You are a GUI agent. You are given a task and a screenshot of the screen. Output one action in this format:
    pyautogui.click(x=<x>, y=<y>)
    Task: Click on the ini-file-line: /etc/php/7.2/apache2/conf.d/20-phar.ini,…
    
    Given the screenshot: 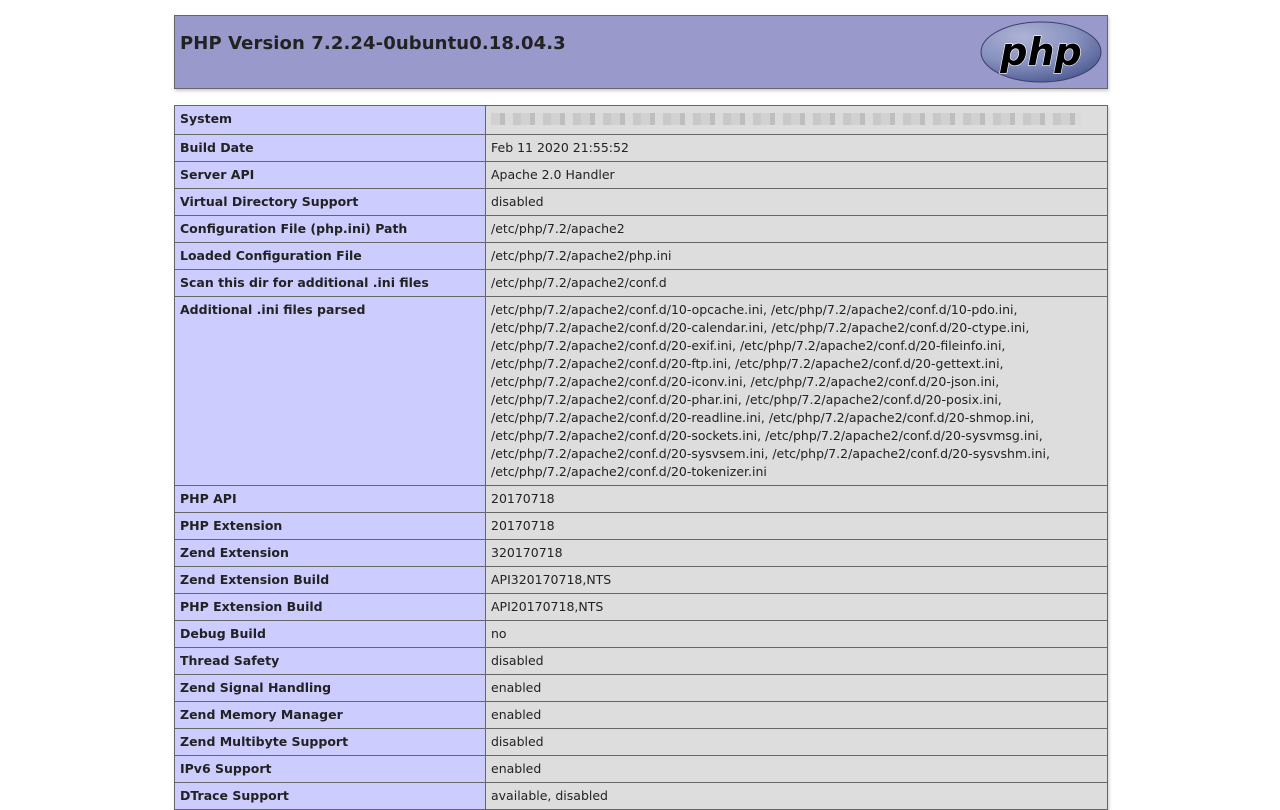 What is the action you would take?
    pyautogui.click(x=746, y=399)
    